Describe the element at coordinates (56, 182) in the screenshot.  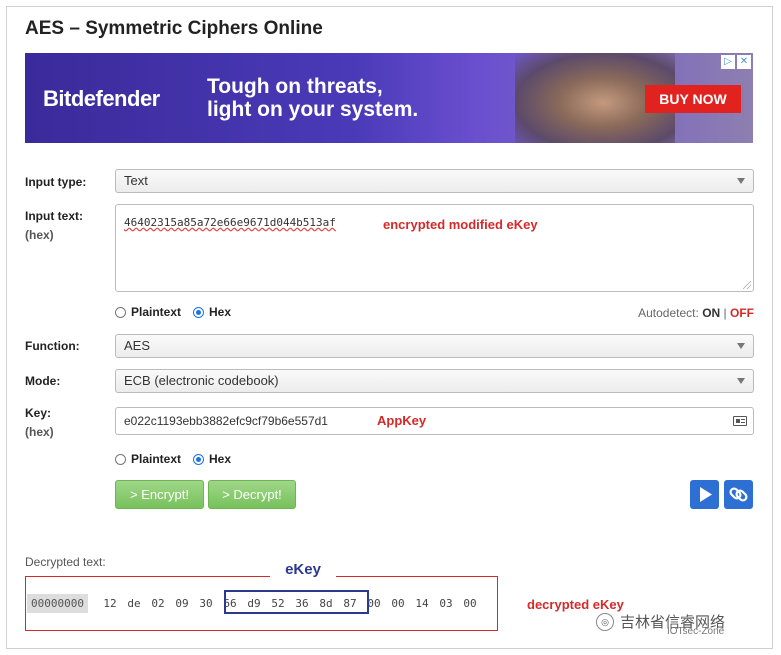
I see `input-type-label: Input type:` at that location.